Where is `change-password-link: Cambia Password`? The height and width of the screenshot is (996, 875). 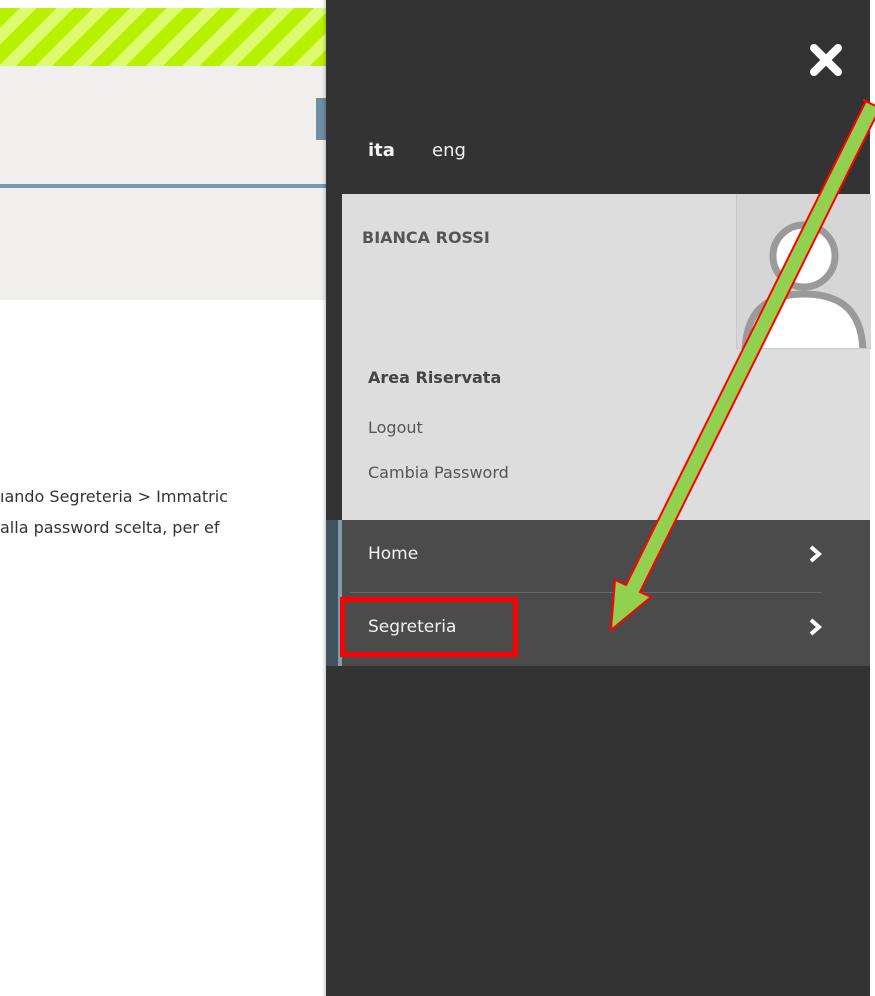
change-password-link: Cambia Password is located at coordinates (438, 472).